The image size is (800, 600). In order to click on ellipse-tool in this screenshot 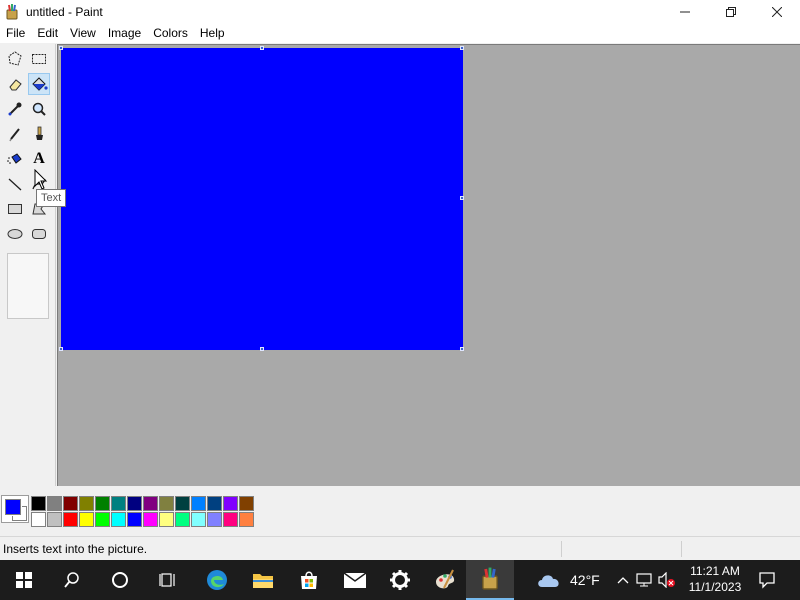, I will do `click(15, 234)`.